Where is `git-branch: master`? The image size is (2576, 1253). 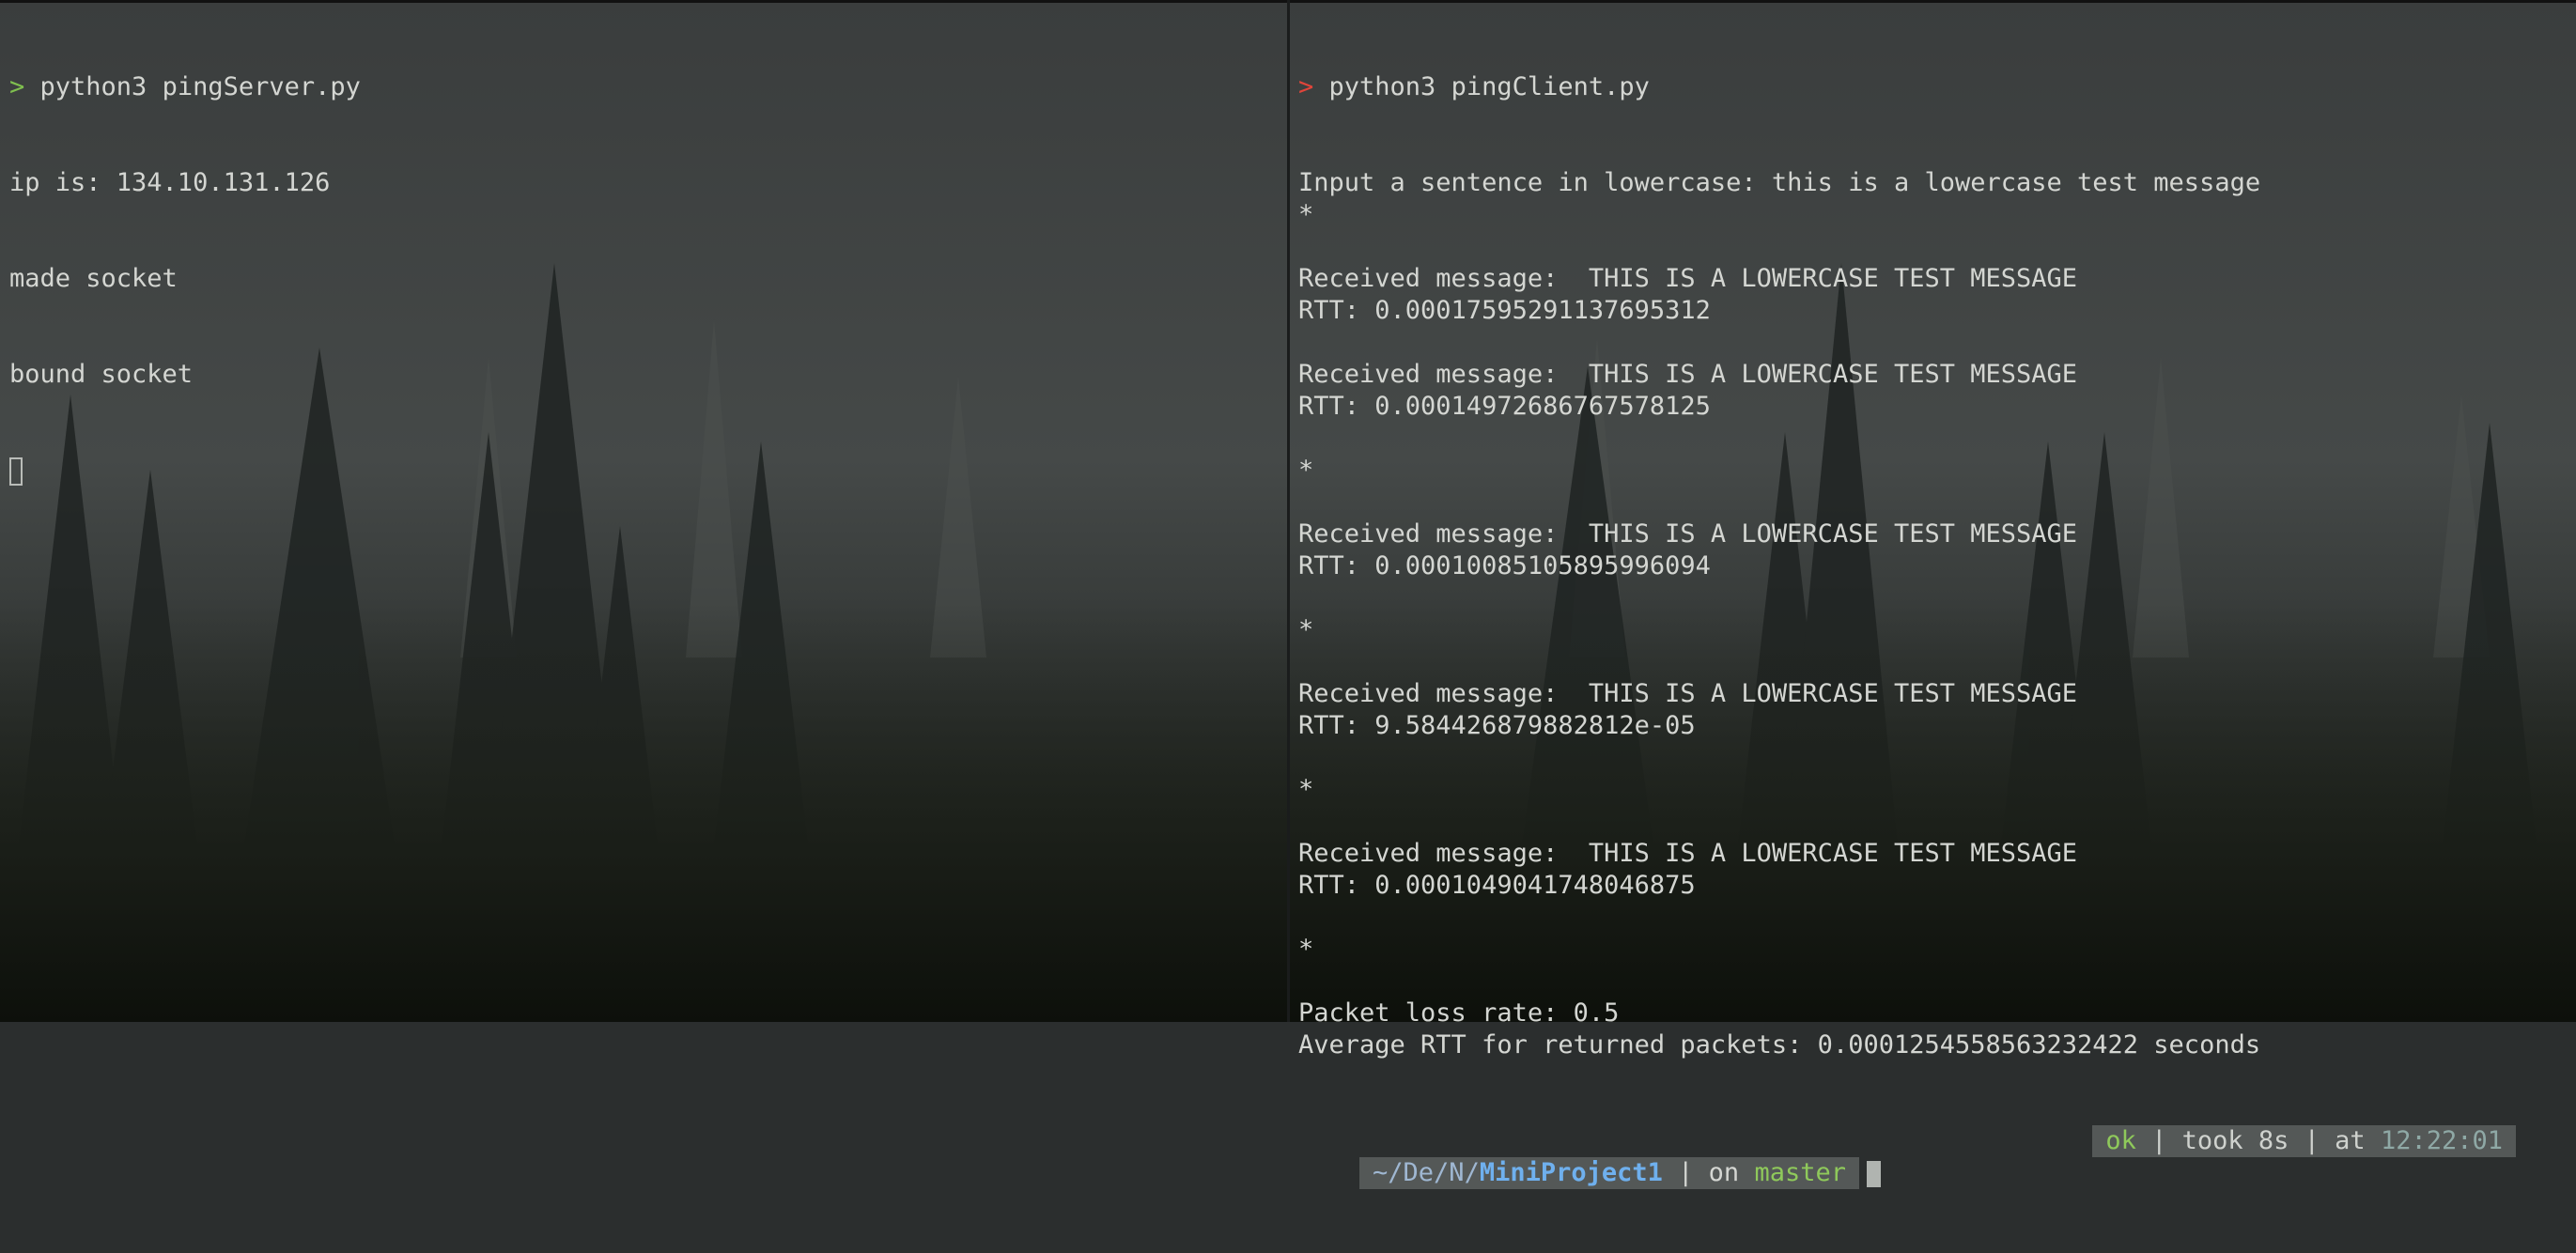
git-branch: master is located at coordinates (1800, 1172).